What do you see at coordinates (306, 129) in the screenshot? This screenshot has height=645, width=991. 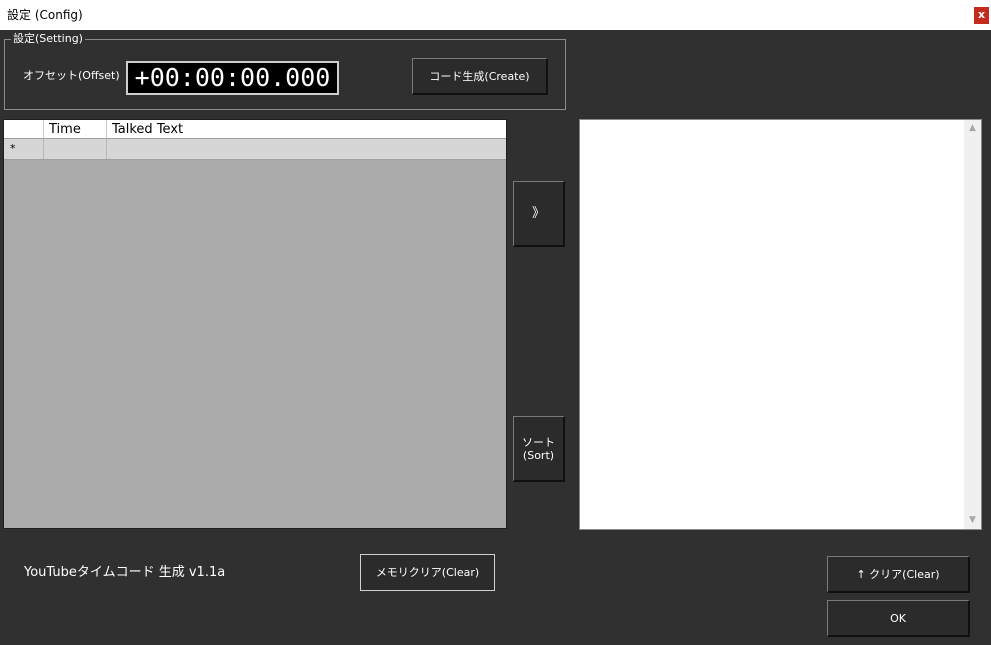 I see `column-header-talked-text: Talked Text` at bounding box center [306, 129].